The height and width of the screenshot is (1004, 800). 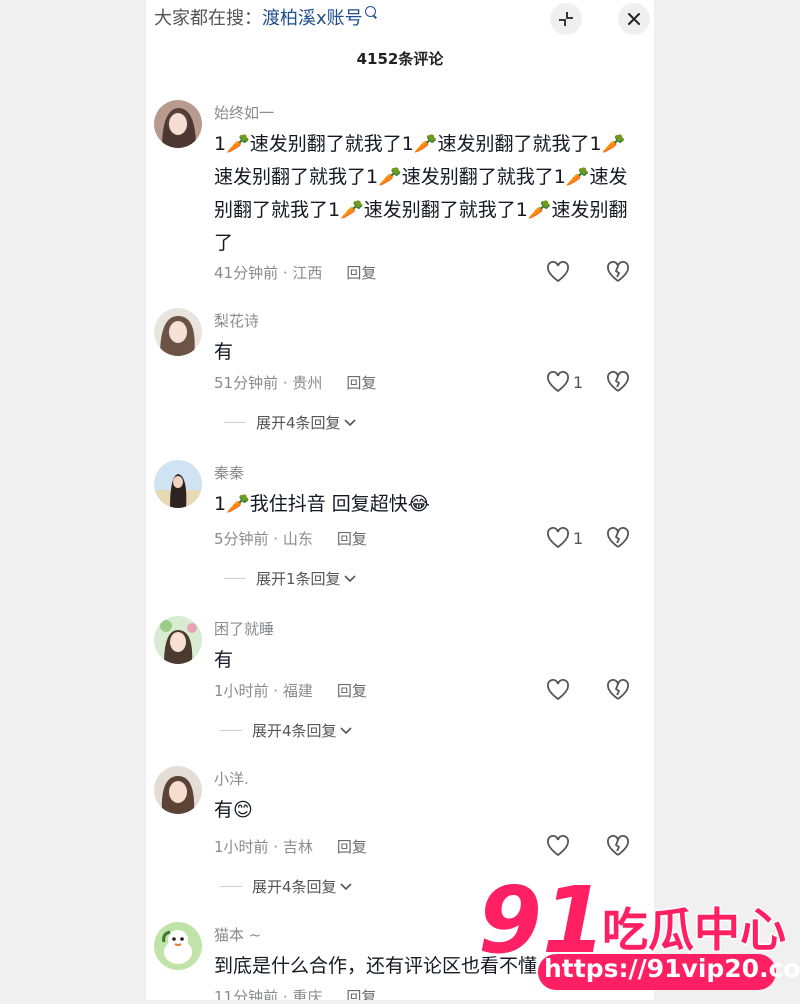 I want to click on search-icon, so click(x=370, y=11).